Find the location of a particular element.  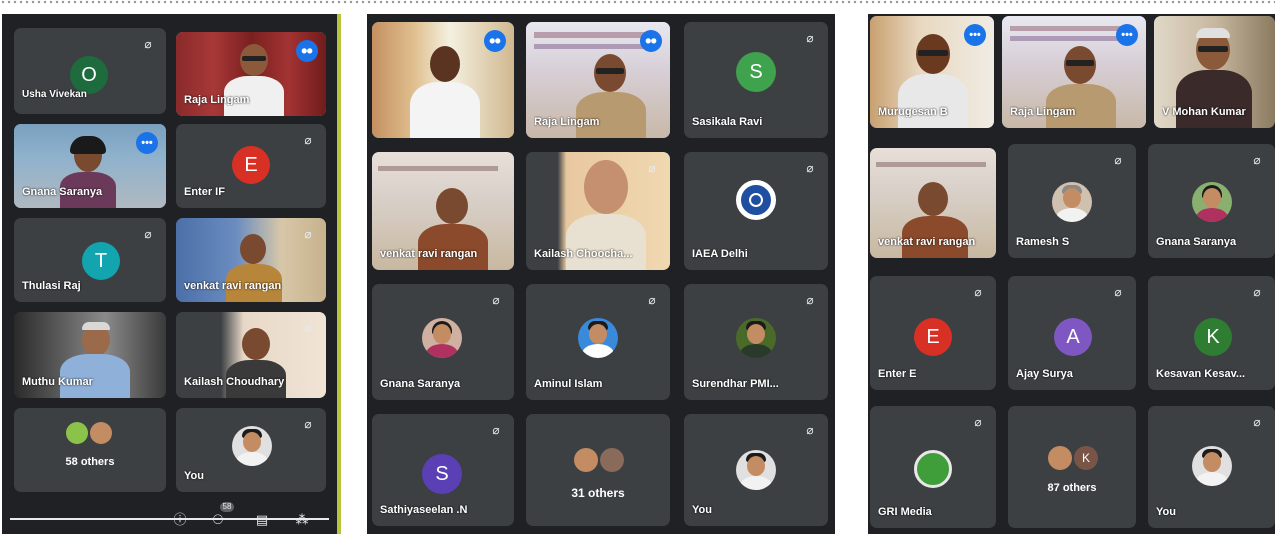

participant-name: V Mohan Kumar is located at coordinates (1204, 112).